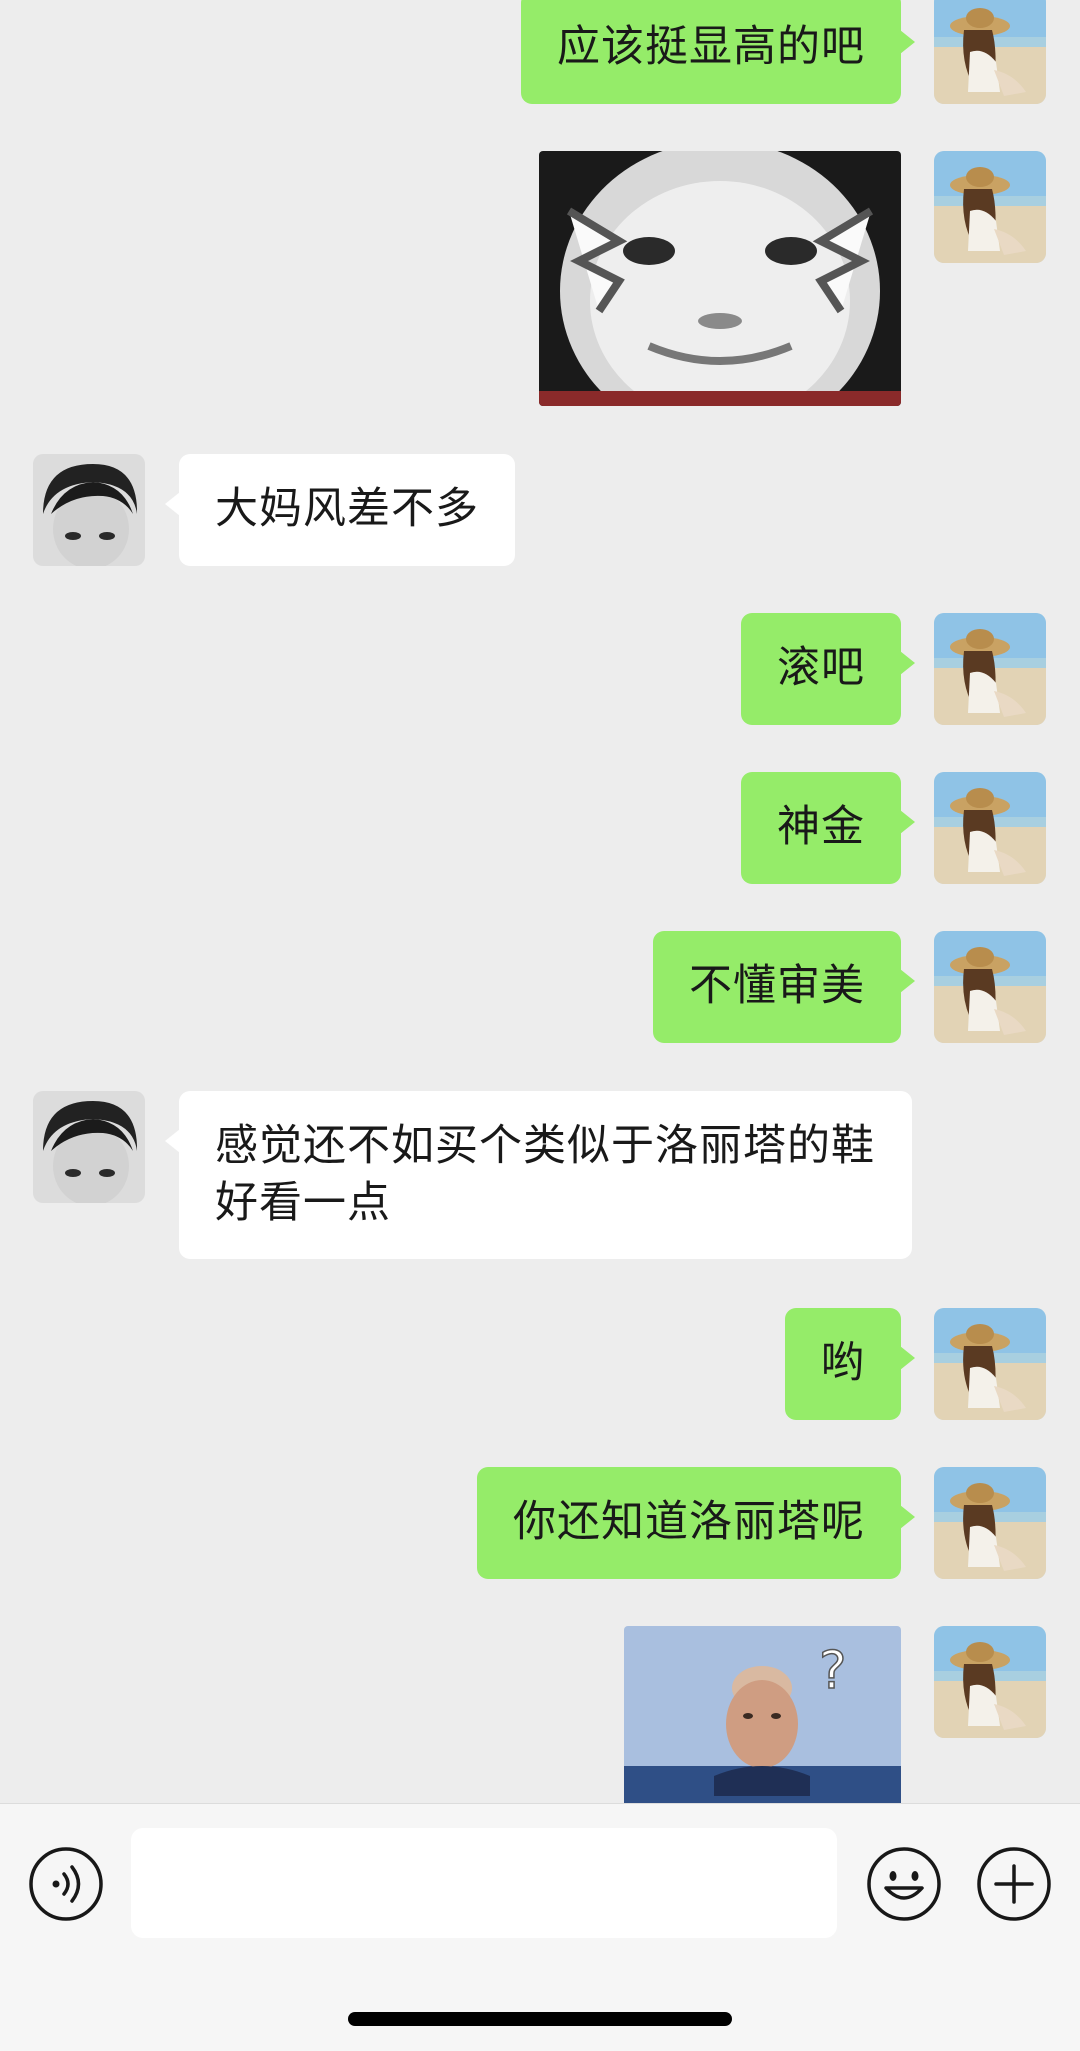  I want to click on message-text: 大妈风差不多, so click(347, 509).